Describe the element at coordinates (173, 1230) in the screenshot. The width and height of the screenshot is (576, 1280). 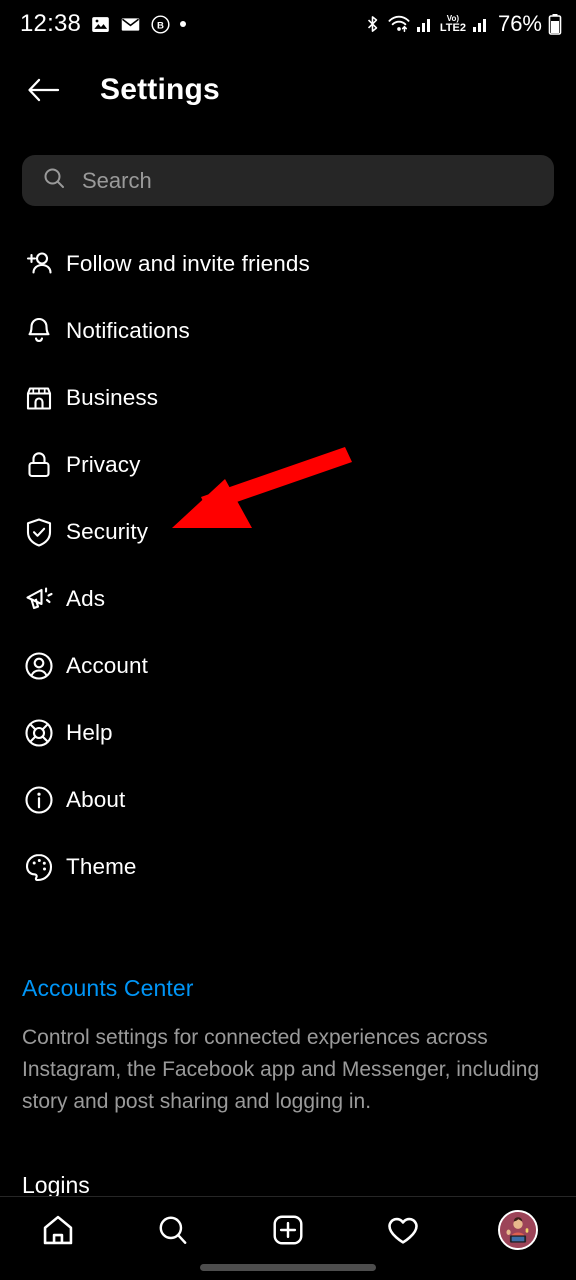
I see `nav-search-icon` at that location.